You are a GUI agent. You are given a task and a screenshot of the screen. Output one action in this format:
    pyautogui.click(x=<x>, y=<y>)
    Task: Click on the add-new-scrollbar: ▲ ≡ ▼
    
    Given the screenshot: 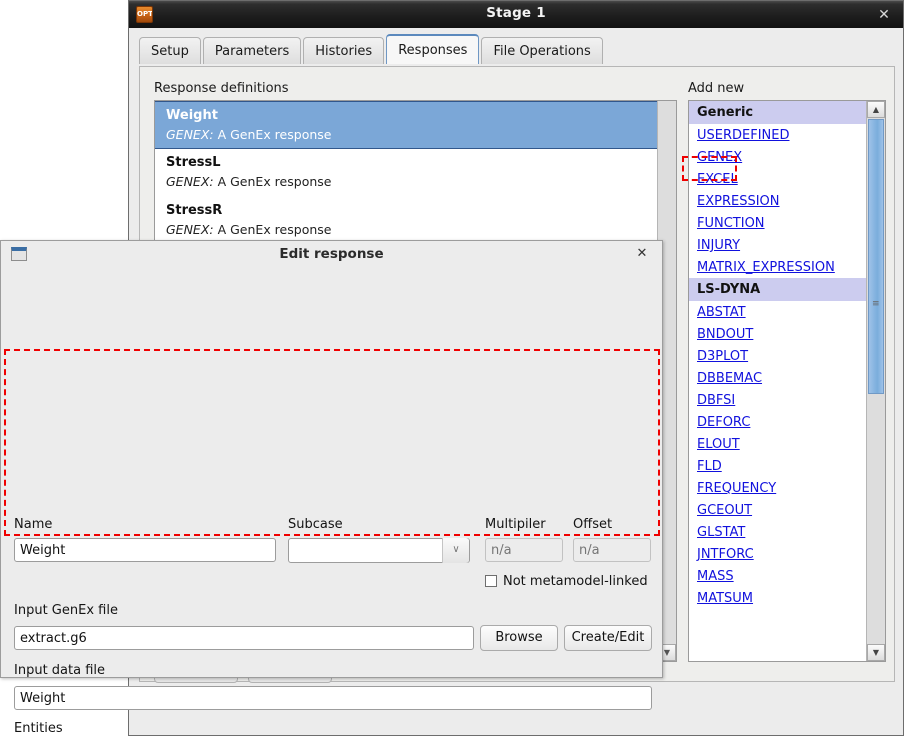 What is the action you would take?
    pyautogui.click(x=875, y=381)
    